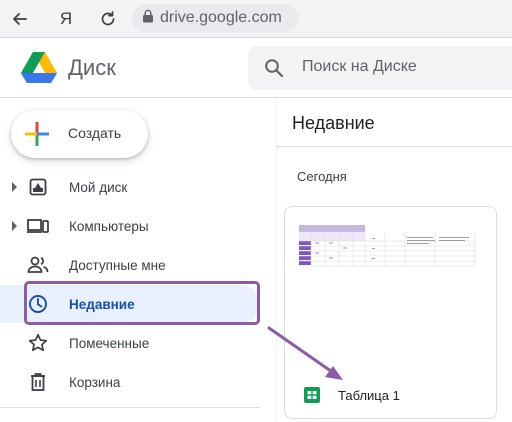  Describe the element at coordinates (20, 19) in the screenshot. I see `back-arrow-icon` at that location.